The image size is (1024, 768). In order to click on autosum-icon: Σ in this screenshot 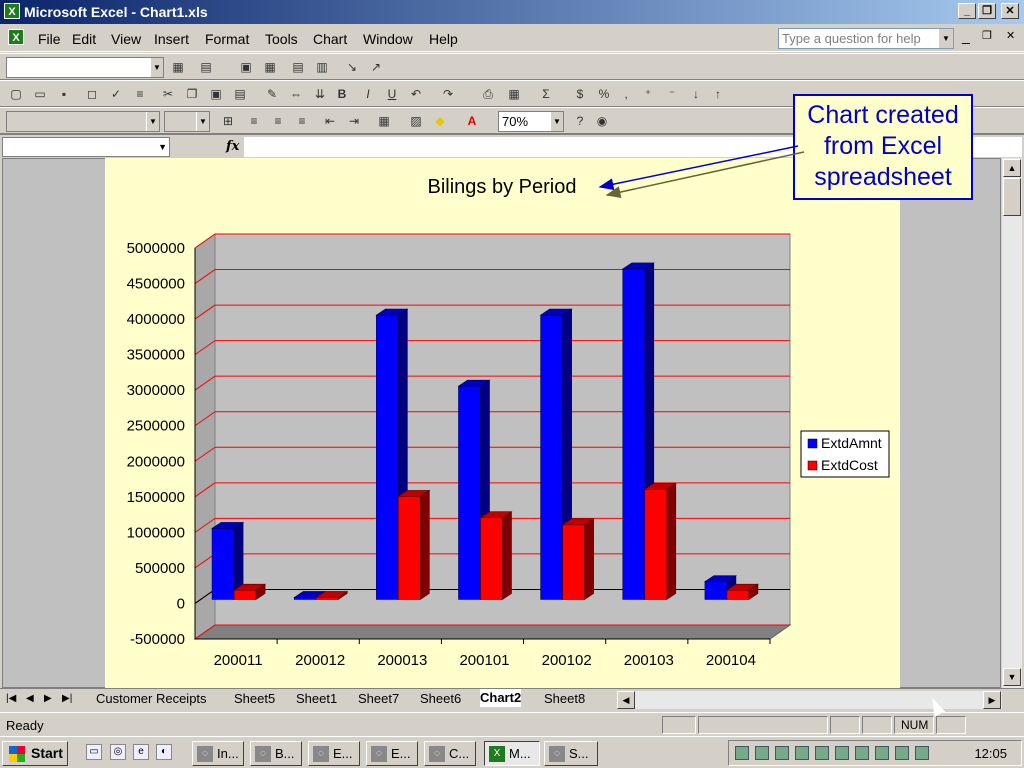, I will do `click(546, 94)`.